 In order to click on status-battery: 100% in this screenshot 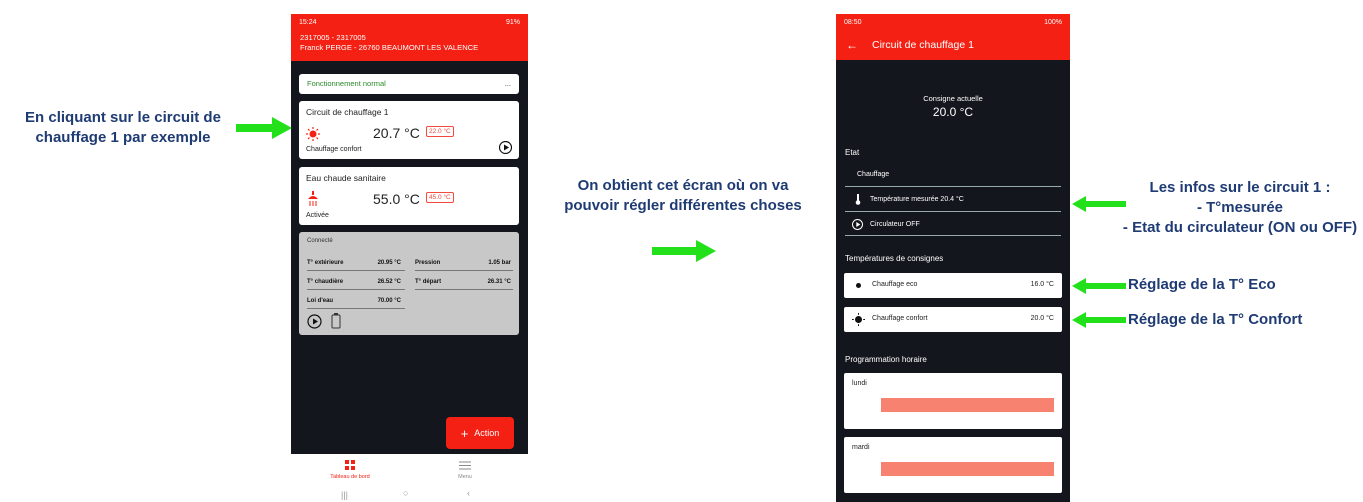, I will do `click(1053, 22)`.